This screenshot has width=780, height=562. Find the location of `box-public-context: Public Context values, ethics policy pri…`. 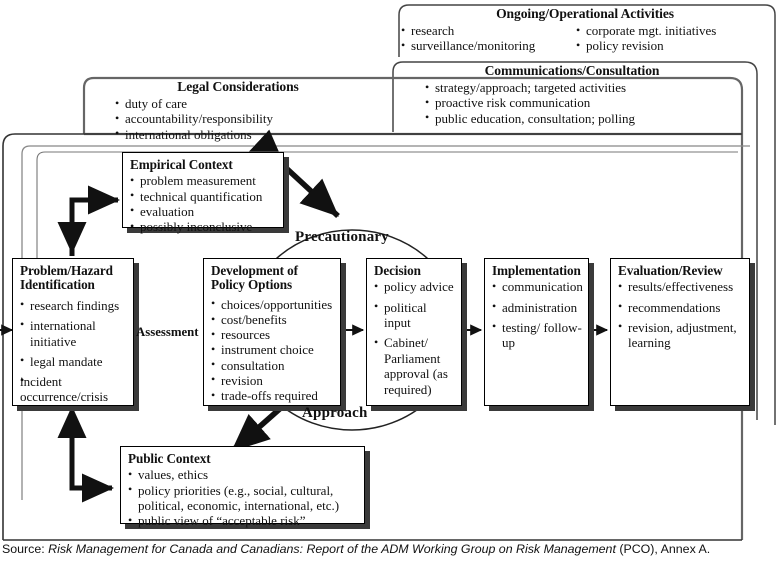

box-public-context: Public Context values, ethics policy pri… is located at coordinates (242, 487).